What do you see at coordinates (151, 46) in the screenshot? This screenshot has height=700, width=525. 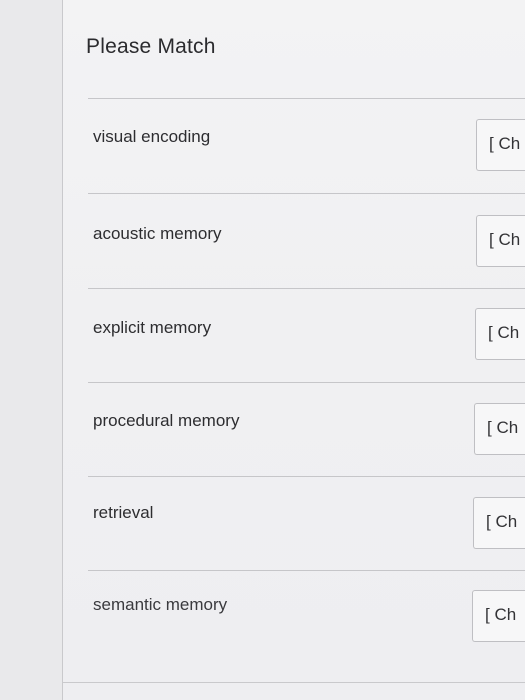 I see `question-title: Please Match` at bounding box center [151, 46].